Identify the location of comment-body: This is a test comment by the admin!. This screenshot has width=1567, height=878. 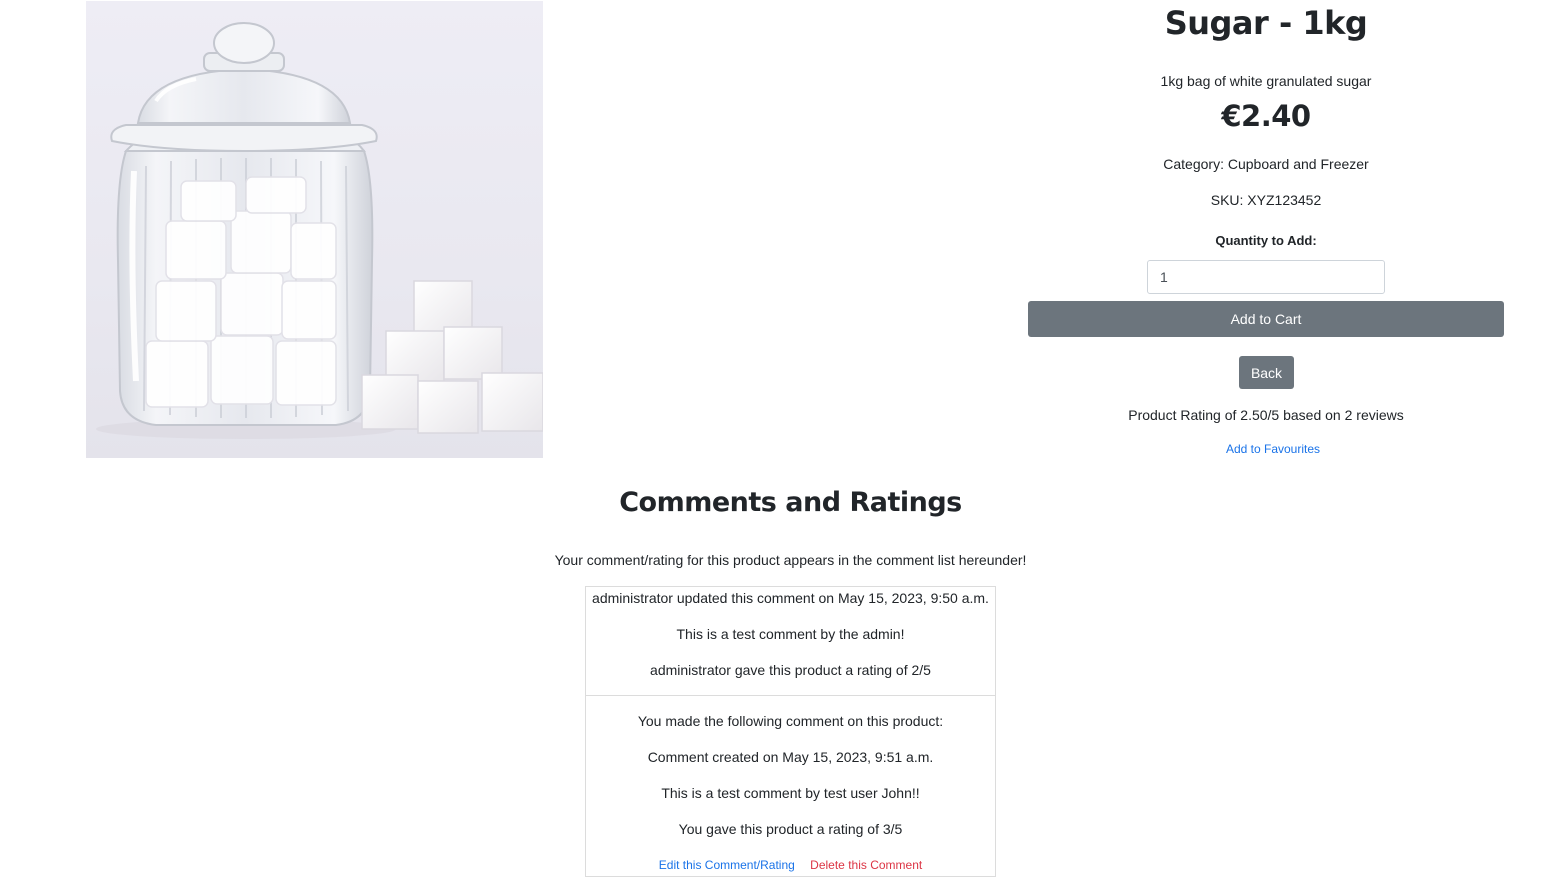
(790, 634).